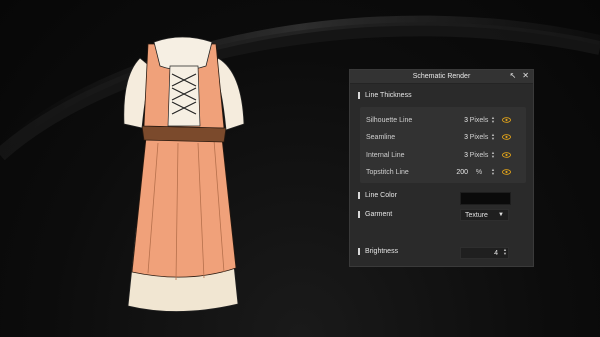  Describe the element at coordinates (493, 172) in the screenshot. I see `topstitch-line-stepper: ▲ ▼` at that location.